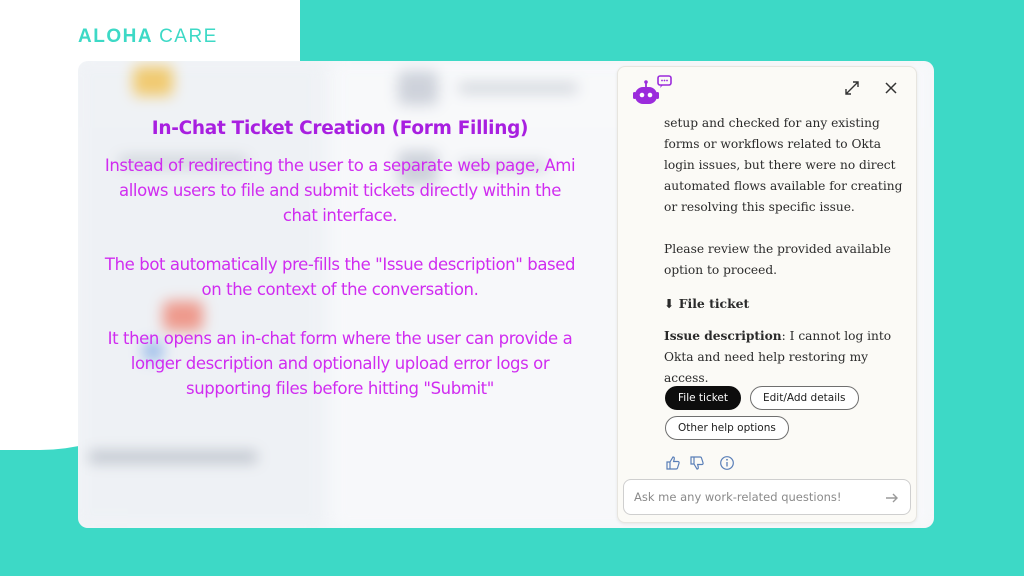 This screenshot has width=1024, height=576. I want to click on close-icon, so click(891, 88).